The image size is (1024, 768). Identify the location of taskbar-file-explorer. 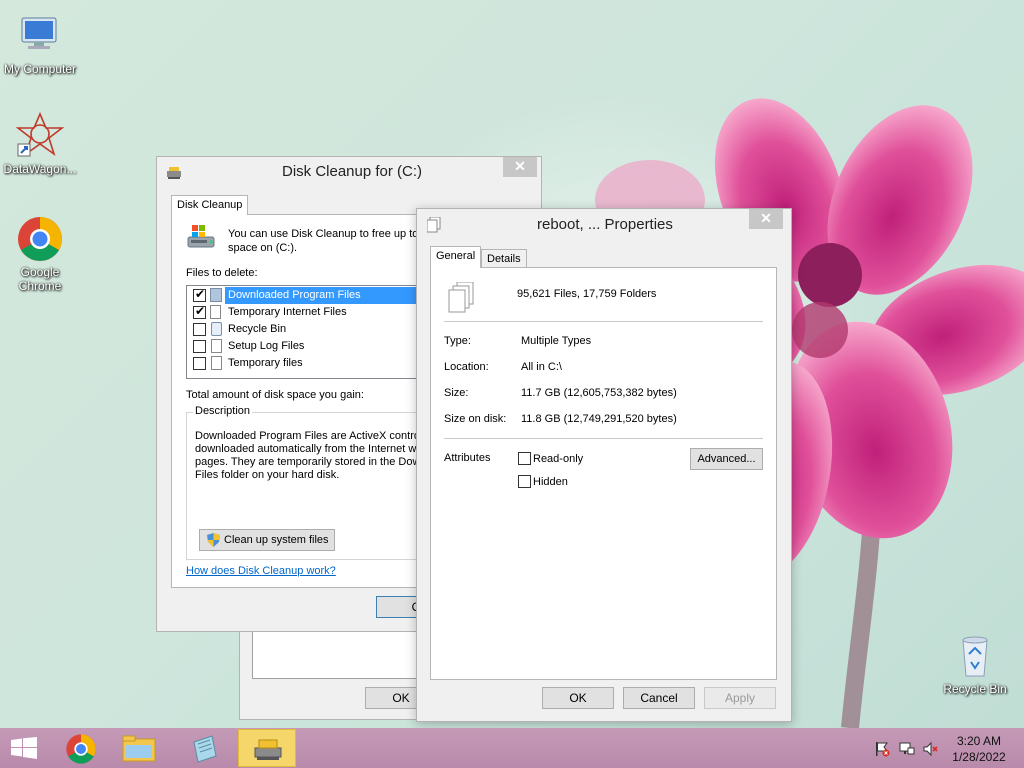
(139, 748).